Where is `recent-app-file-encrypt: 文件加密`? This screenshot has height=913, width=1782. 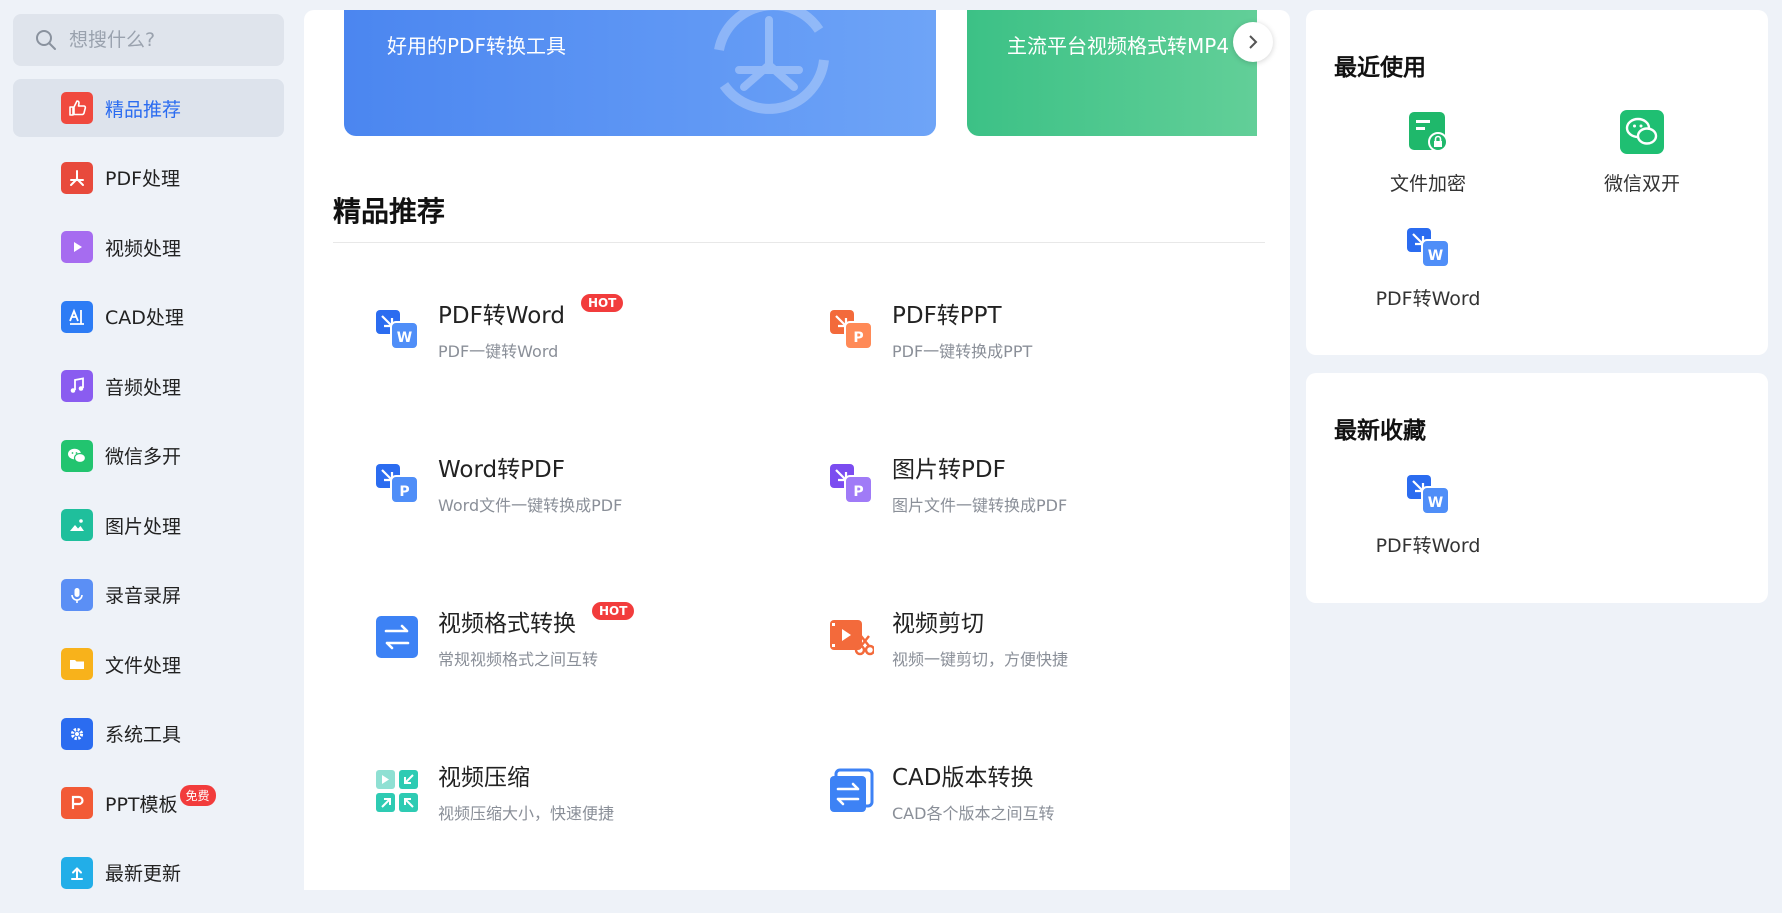 recent-app-file-encrypt: 文件加密 is located at coordinates (1428, 152).